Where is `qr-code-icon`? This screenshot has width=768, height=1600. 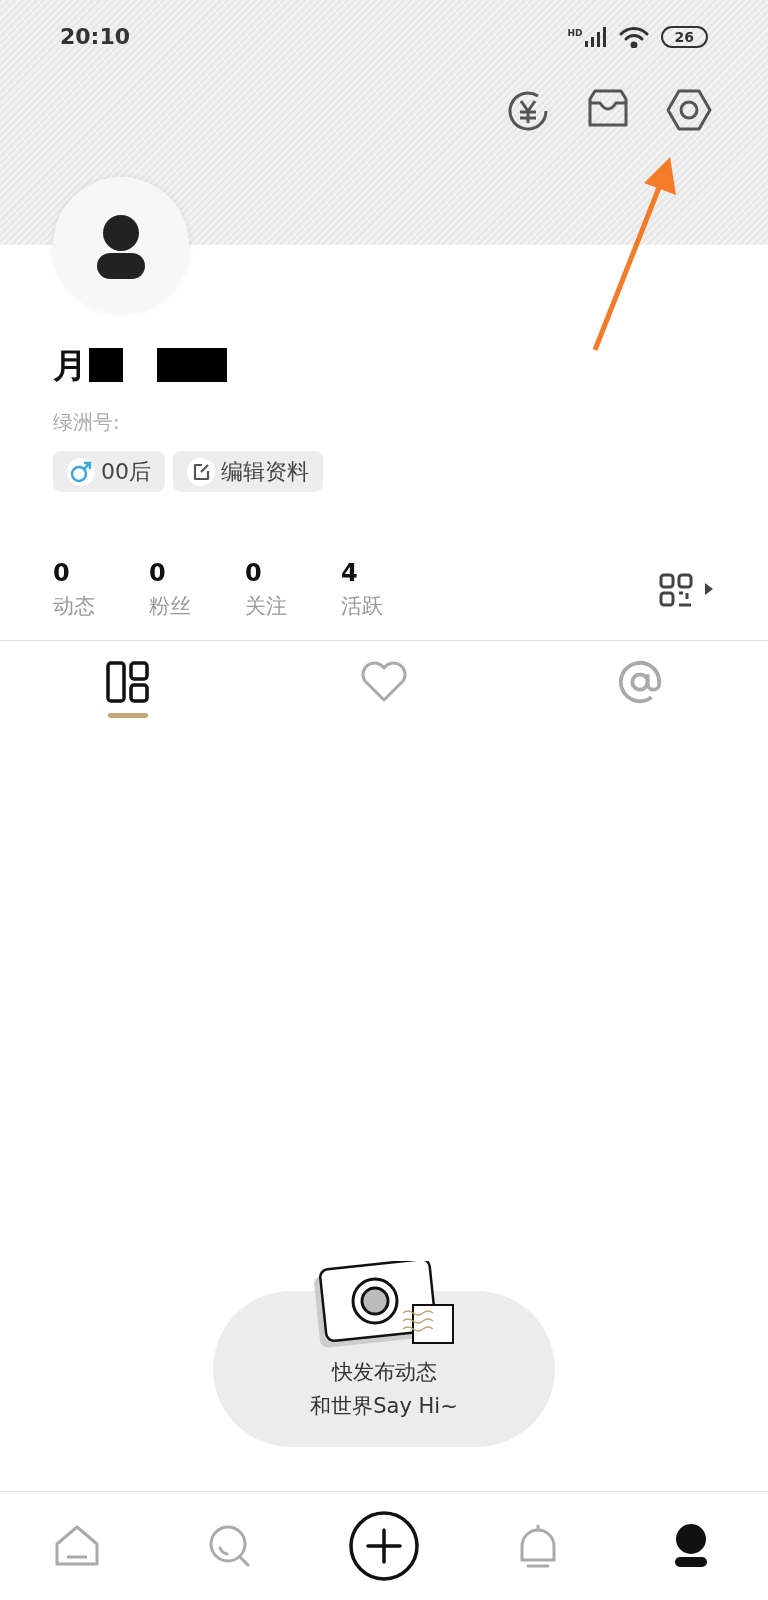
qr-code-icon is located at coordinates (687, 591).